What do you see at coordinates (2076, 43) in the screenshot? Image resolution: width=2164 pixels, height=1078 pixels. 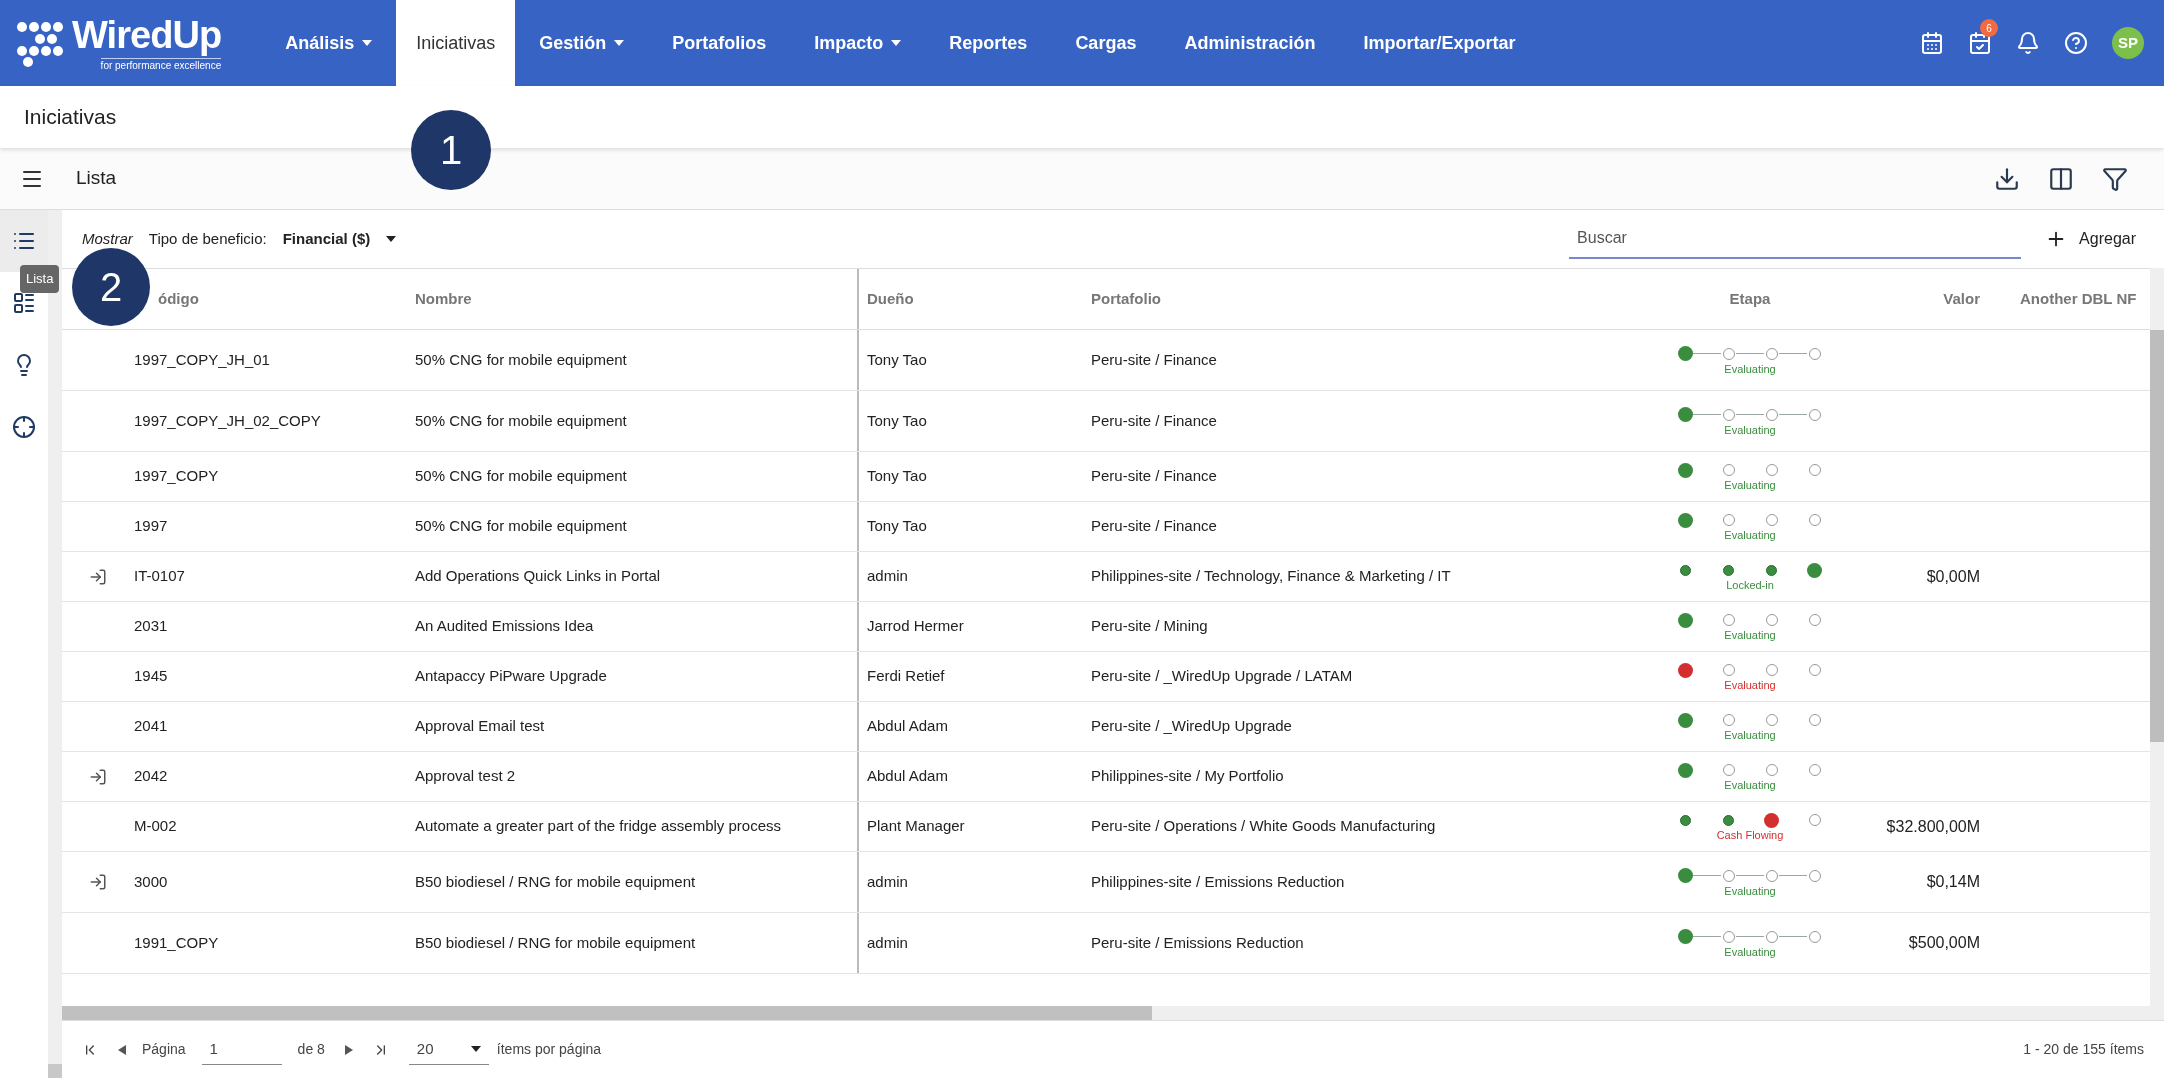 I see `help-icon` at bounding box center [2076, 43].